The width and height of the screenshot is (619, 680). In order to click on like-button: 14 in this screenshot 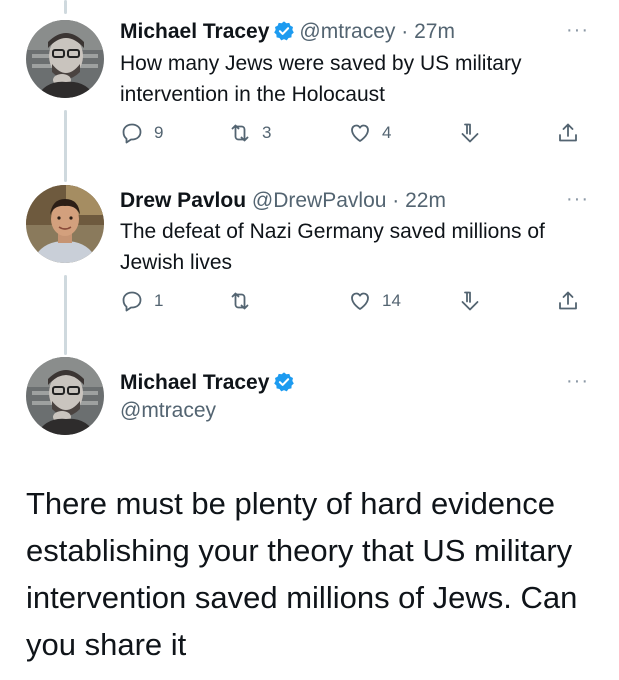, I will do `click(374, 301)`.